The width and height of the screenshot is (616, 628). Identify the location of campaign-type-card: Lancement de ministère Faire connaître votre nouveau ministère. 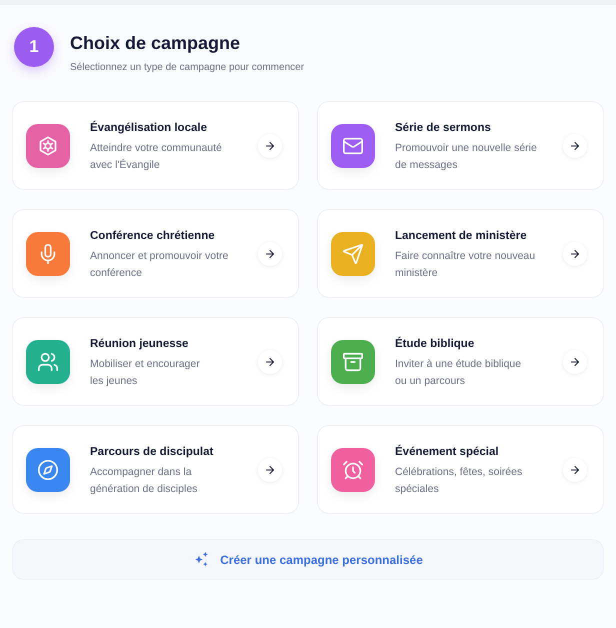
(460, 253).